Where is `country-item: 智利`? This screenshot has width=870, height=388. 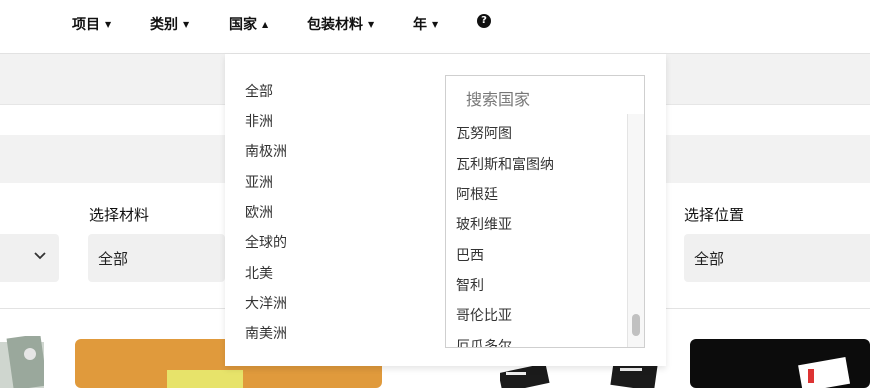
country-item: 智利 is located at coordinates (470, 285).